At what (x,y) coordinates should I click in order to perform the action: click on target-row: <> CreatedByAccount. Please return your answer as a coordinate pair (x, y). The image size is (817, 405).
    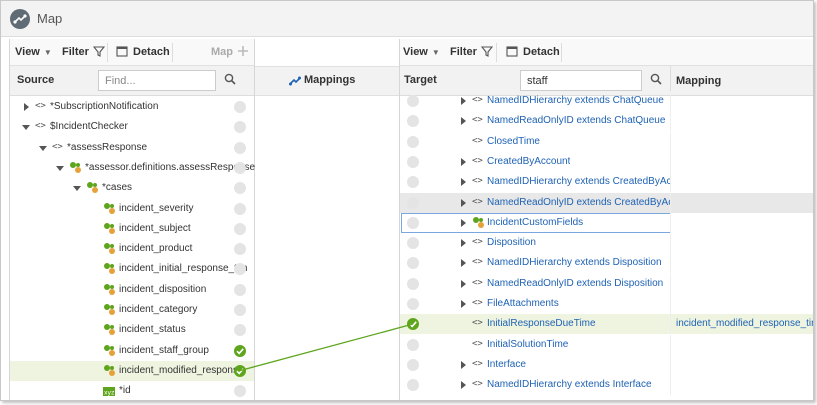
    Looking at the image, I should click on (606, 161).